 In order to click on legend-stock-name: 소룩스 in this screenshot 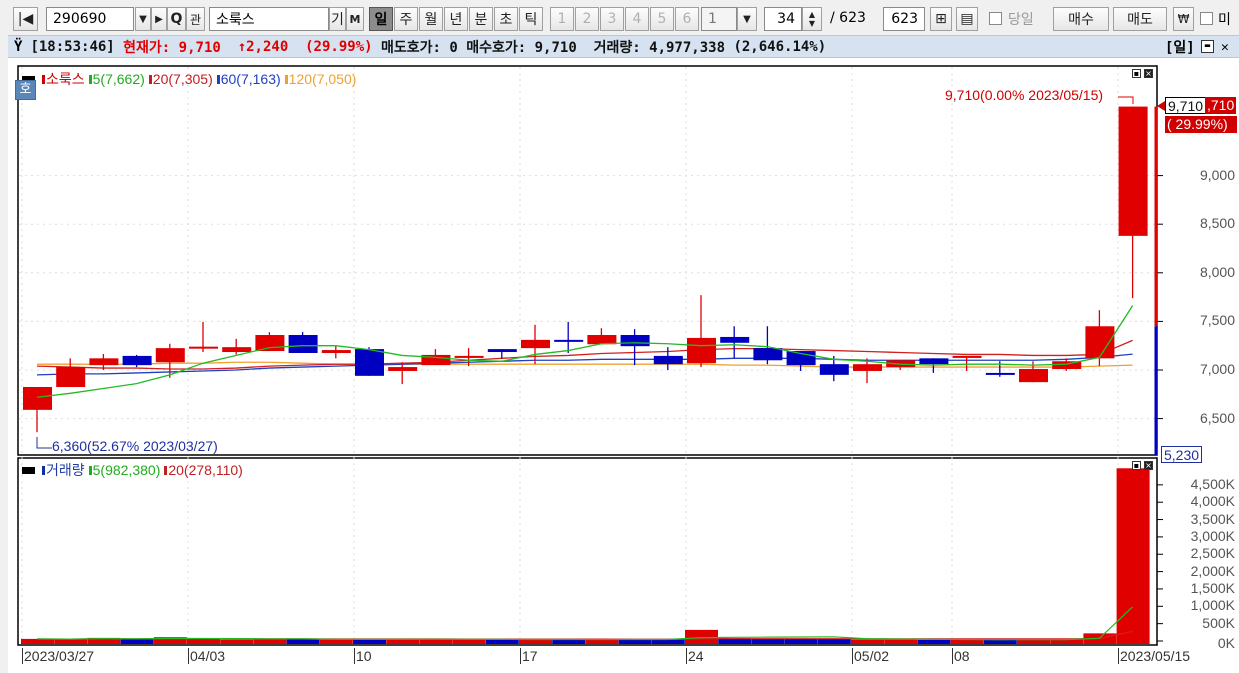, I will do `click(65, 79)`.